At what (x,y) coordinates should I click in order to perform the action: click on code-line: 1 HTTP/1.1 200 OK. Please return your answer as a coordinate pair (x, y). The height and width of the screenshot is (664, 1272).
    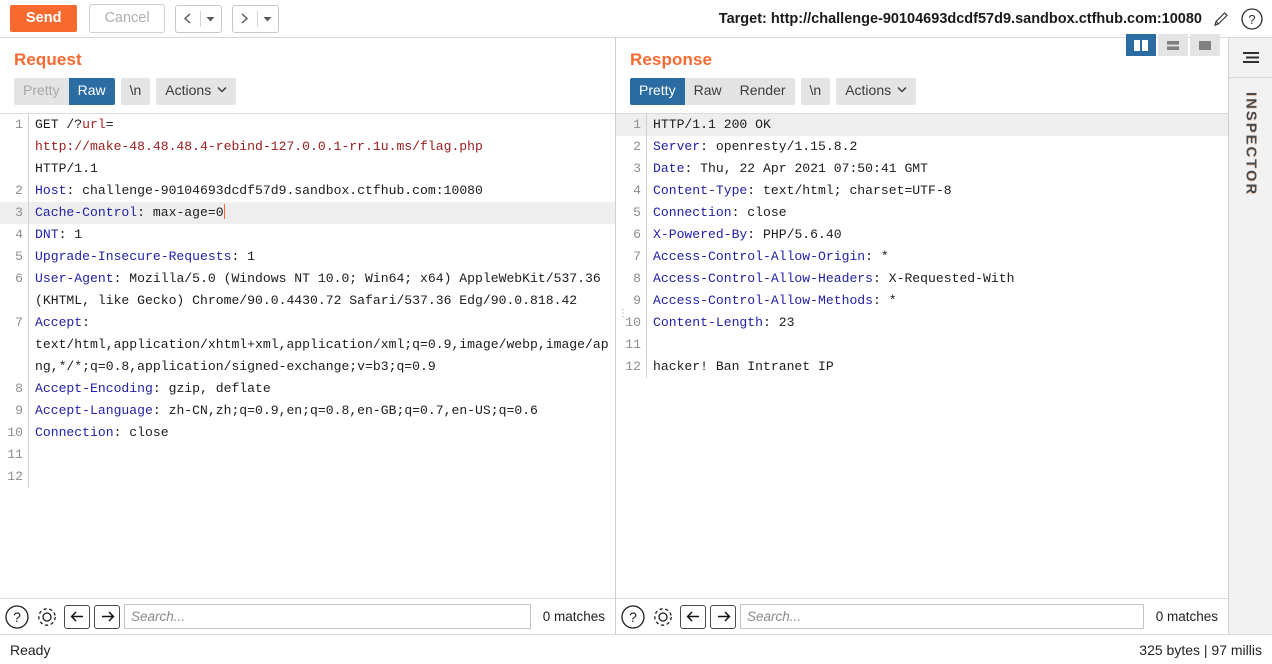
    Looking at the image, I should click on (922, 124).